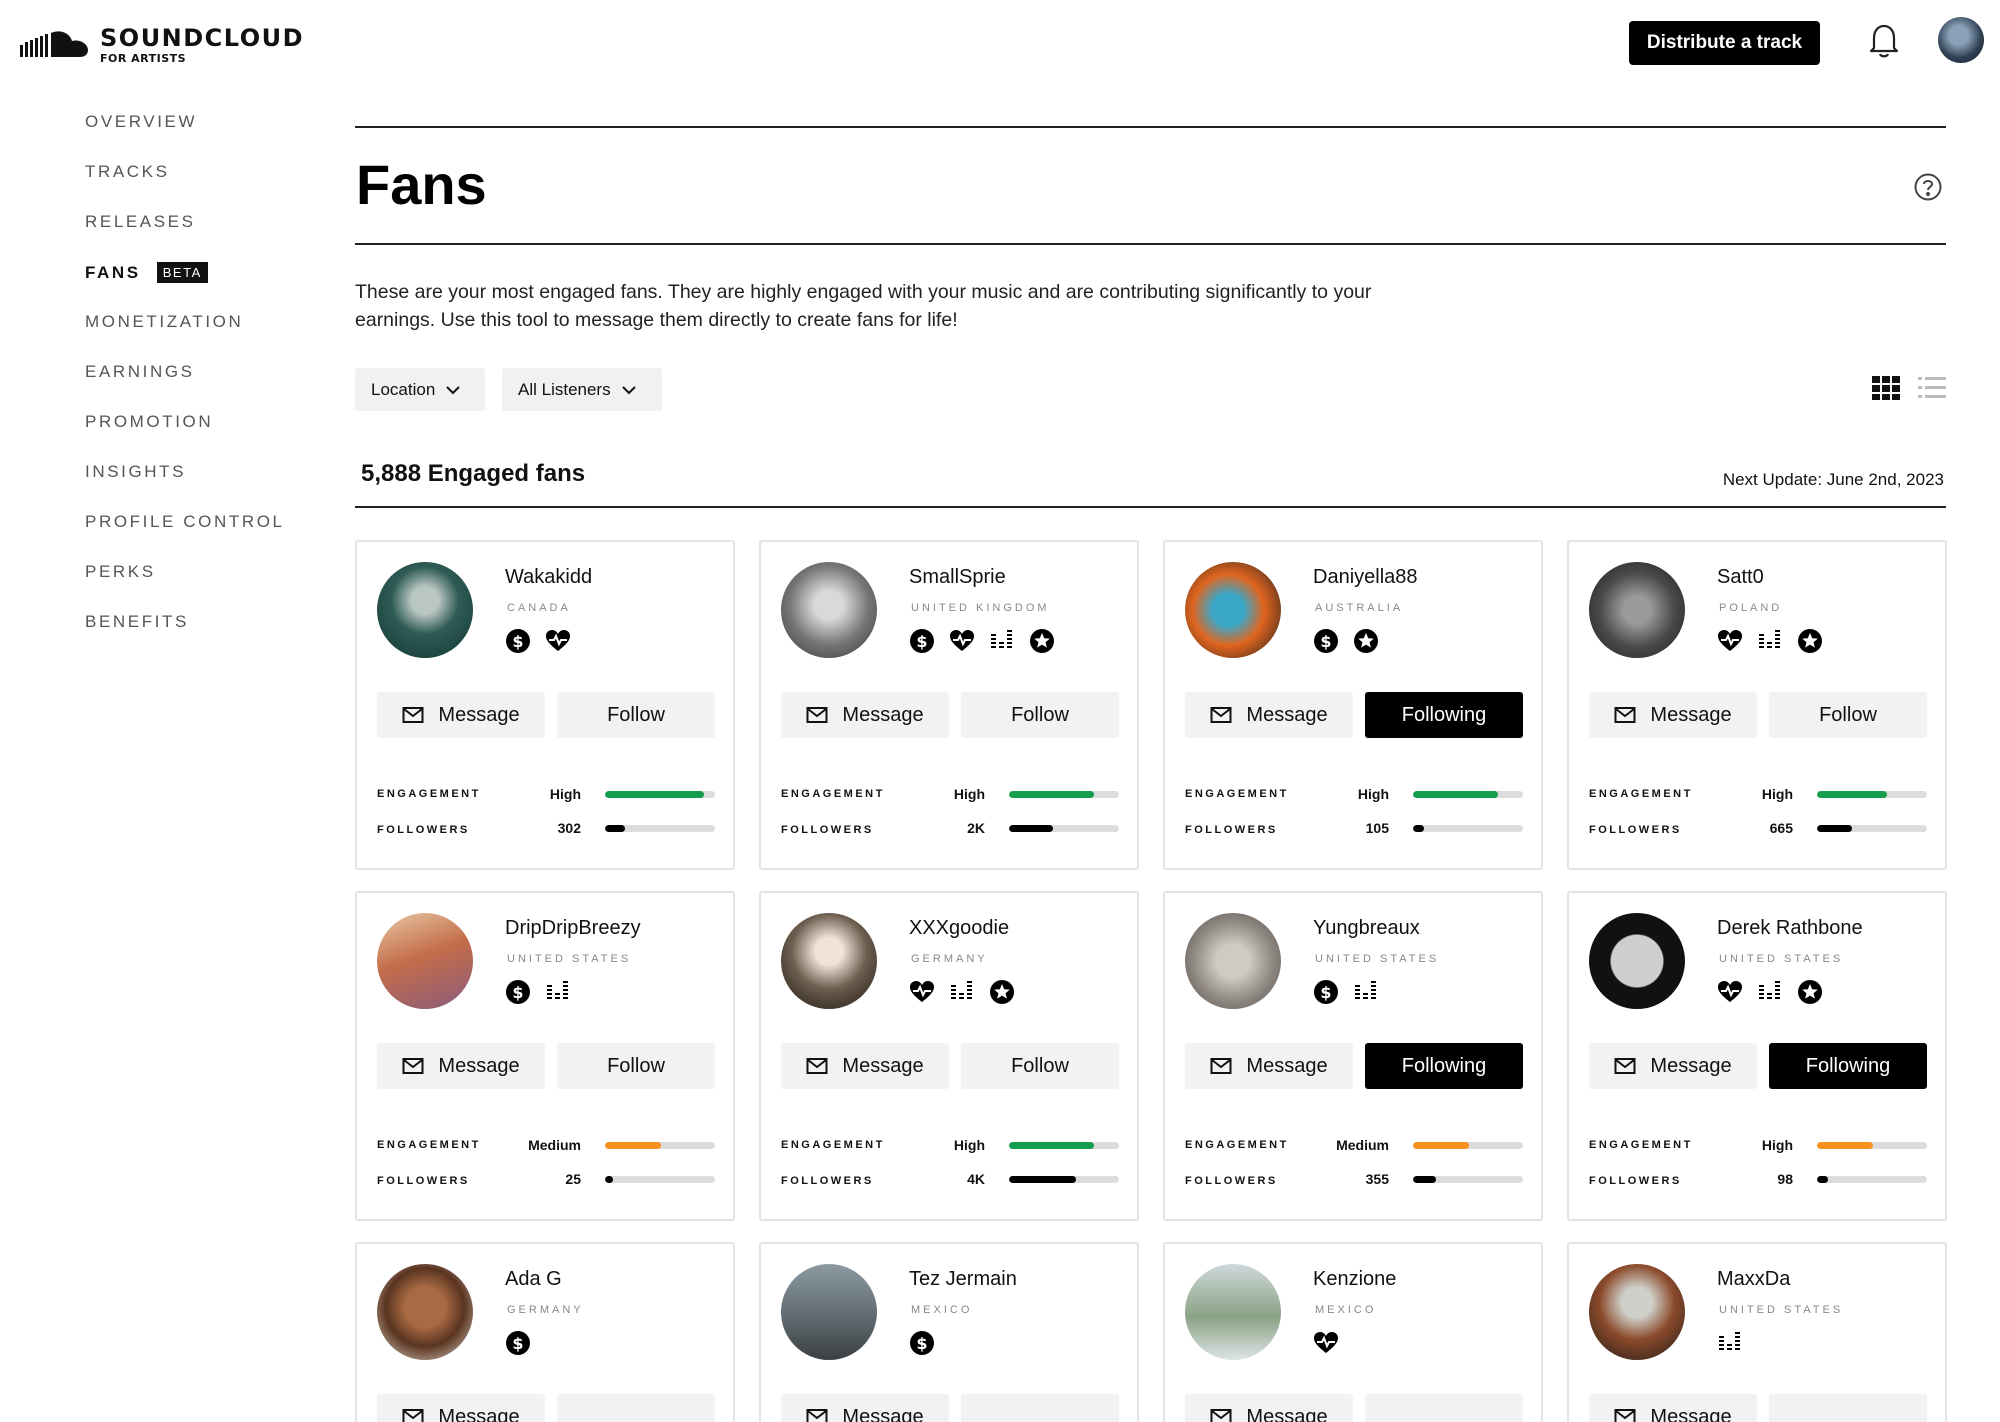 This screenshot has height=1422, width=2000. What do you see at coordinates (1753, 1279) in the screenshot?
I see `fan-name: MaxxDa` at bounding box center [1753, 1279].